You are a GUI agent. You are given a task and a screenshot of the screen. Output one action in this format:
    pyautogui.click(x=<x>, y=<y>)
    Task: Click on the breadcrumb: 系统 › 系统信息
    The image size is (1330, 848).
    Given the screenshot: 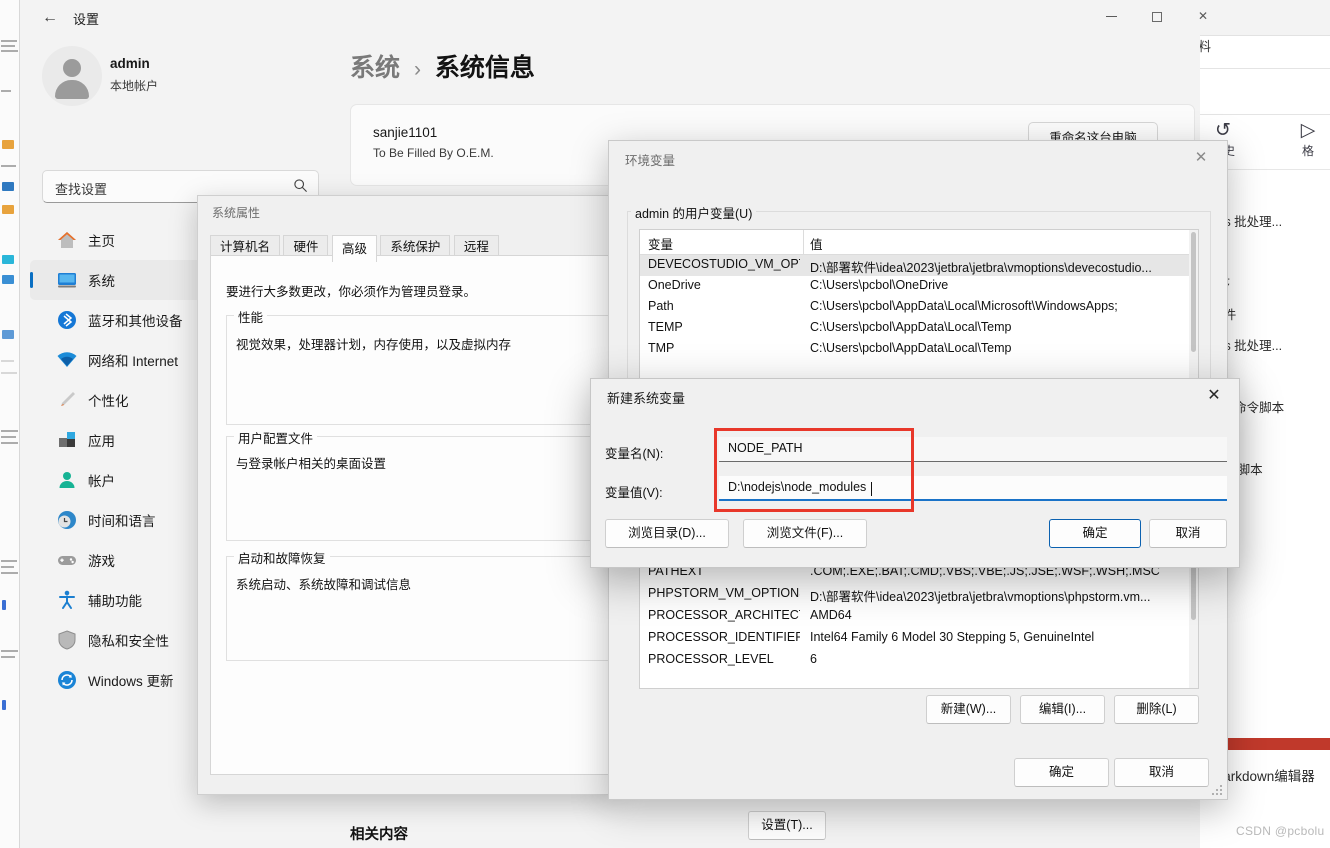 What is the action you would take?
    pyautogui.click(x=442, y=66)
    